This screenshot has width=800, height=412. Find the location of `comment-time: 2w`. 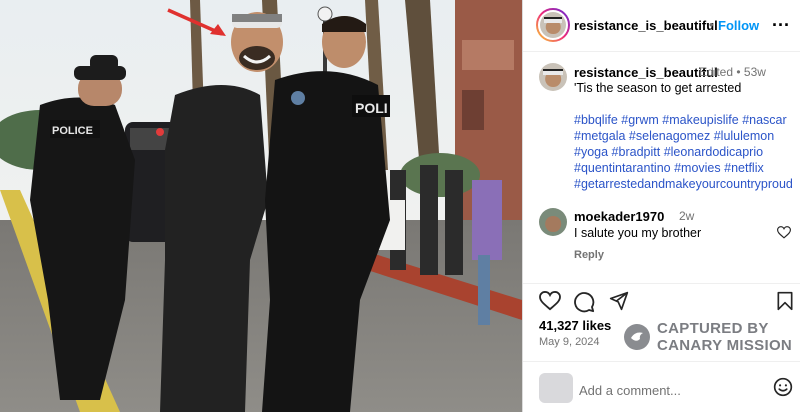

comment-time: 2w is located at coordinates (687, 216).